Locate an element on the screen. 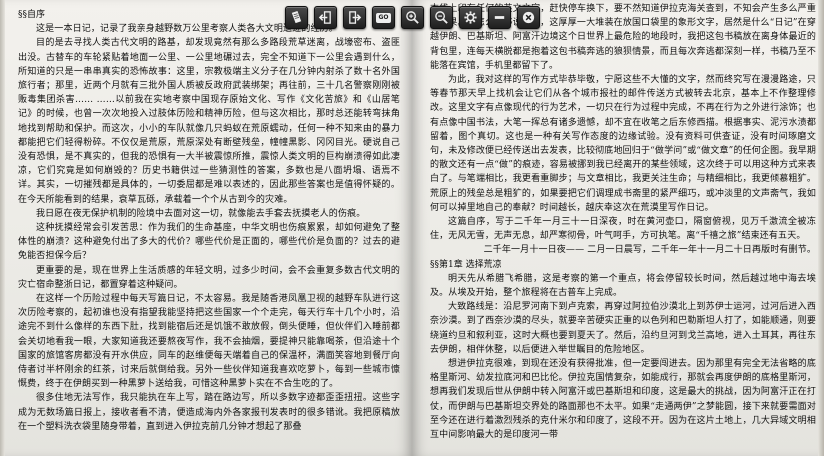  close-button is located at coordinates (528, 17).